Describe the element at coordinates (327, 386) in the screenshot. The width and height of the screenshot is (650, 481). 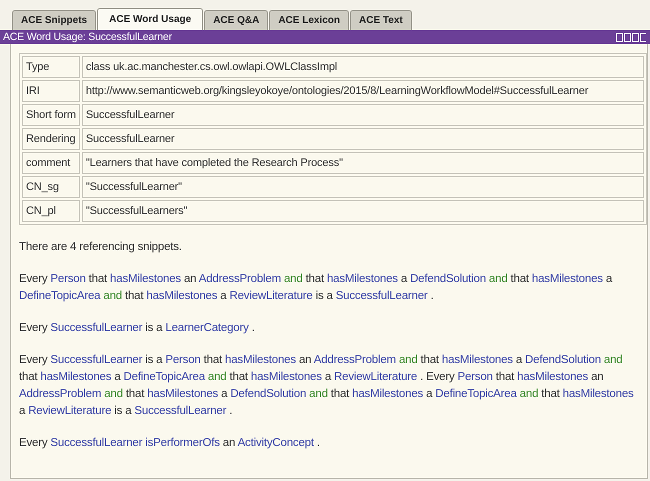
I see `snippet-text: Every SuccessfulLearner is a Person that hasMilestones an AddressProblem and that hasMilestones a DefendSolution and that hasMilestones a DefineTopicArea and that hasMilestones a ReviewLiterature . Every Person that hasMilestones an AddressProblem and that hasMilestones a DefendSolution and that hasMilestones a DefineTopicArea and that hasMilestones a ReviewLiterature is a SuccessfulLearner .` at that location.